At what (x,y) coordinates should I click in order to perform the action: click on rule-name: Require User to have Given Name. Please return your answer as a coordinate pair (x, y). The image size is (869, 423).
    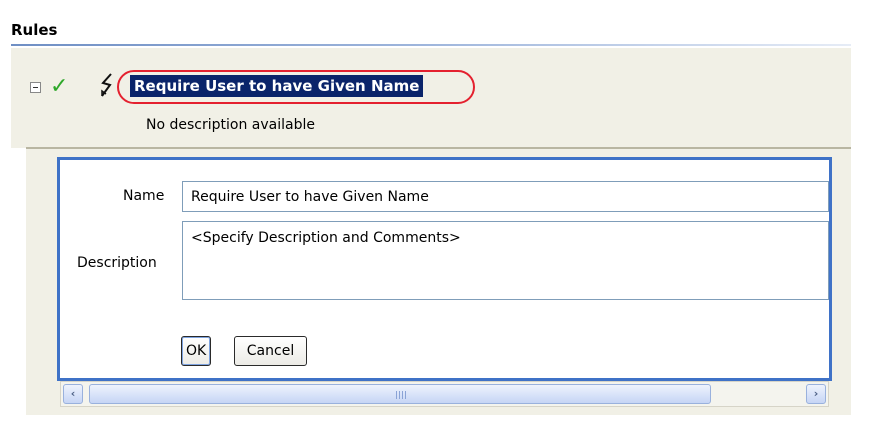
    Looking at the image, I should click on (277, 86).